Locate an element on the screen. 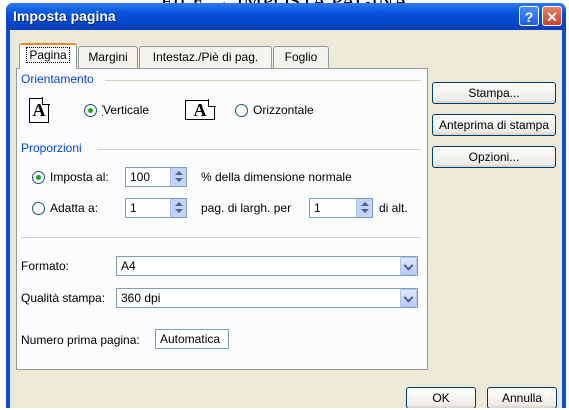 The width and height of the screenshot is (569, 410). imposta-suffix: % della dimensione normale is located at coordinates (276, 177).